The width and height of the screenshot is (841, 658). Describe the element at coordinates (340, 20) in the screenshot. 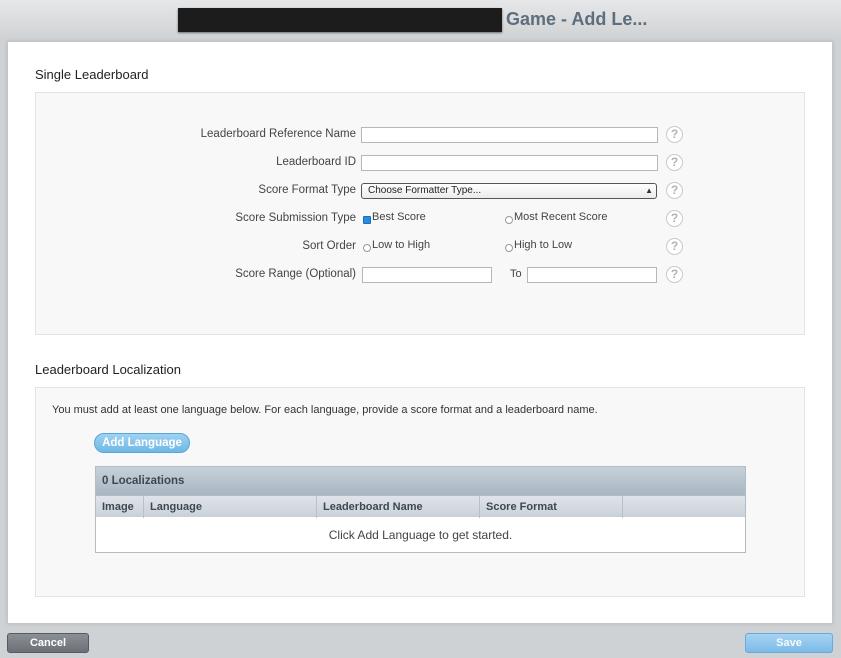

I see `redacted-app-name` at that location.